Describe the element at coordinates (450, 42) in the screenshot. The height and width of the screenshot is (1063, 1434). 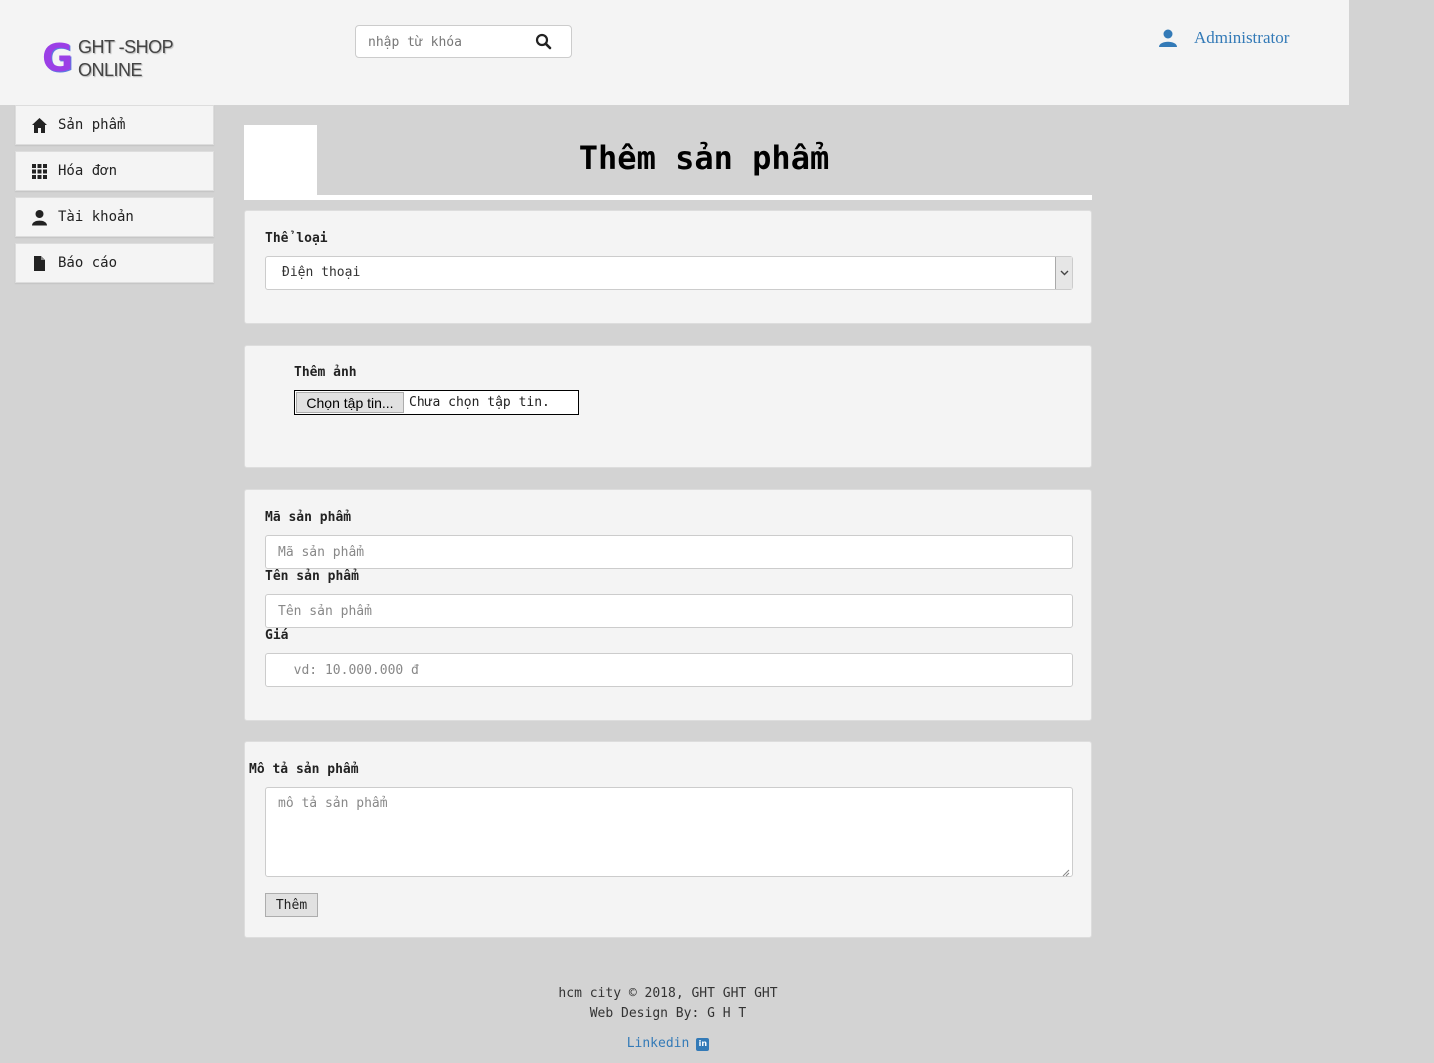
I see `search-input` at that location.